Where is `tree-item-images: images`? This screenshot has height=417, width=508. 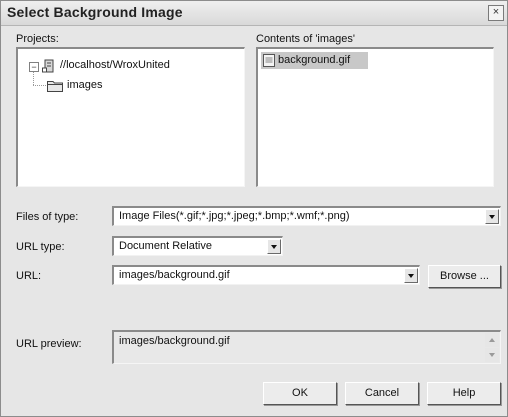
tree-item-images: images is located at coordinates (84, 85).